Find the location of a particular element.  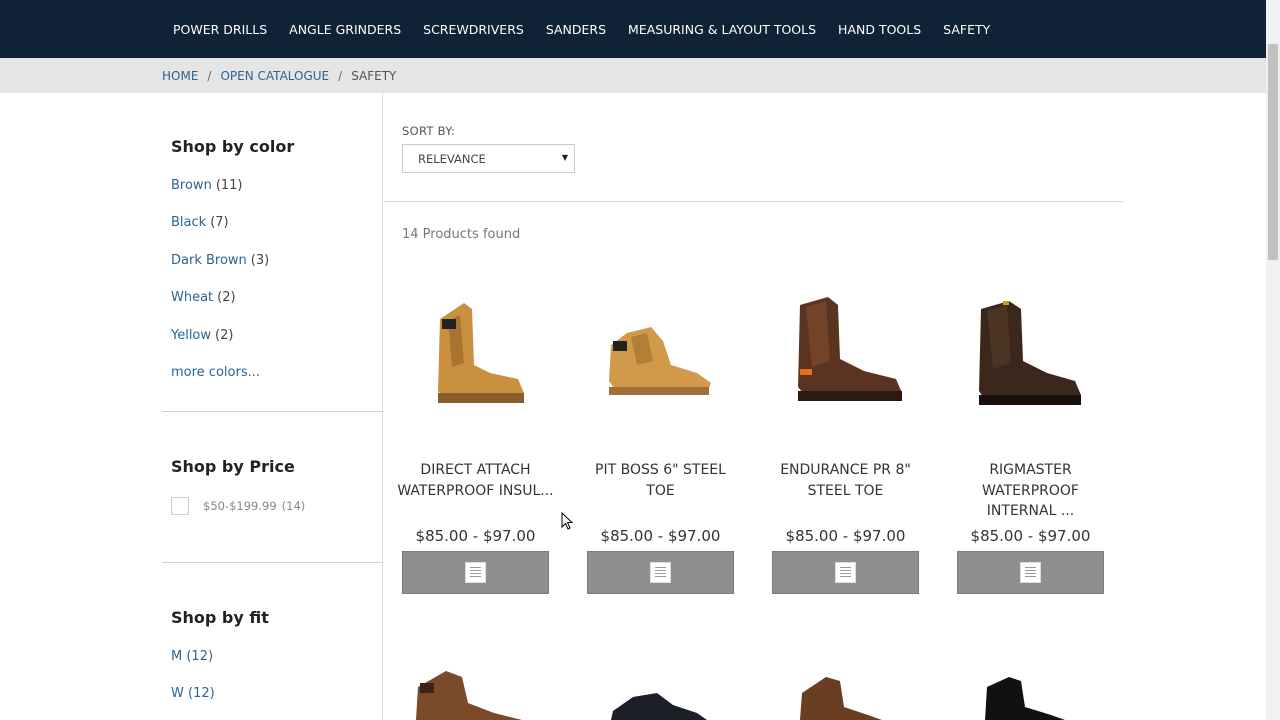

caret-down-icon: ▼ is located at coordinates (564, 157).